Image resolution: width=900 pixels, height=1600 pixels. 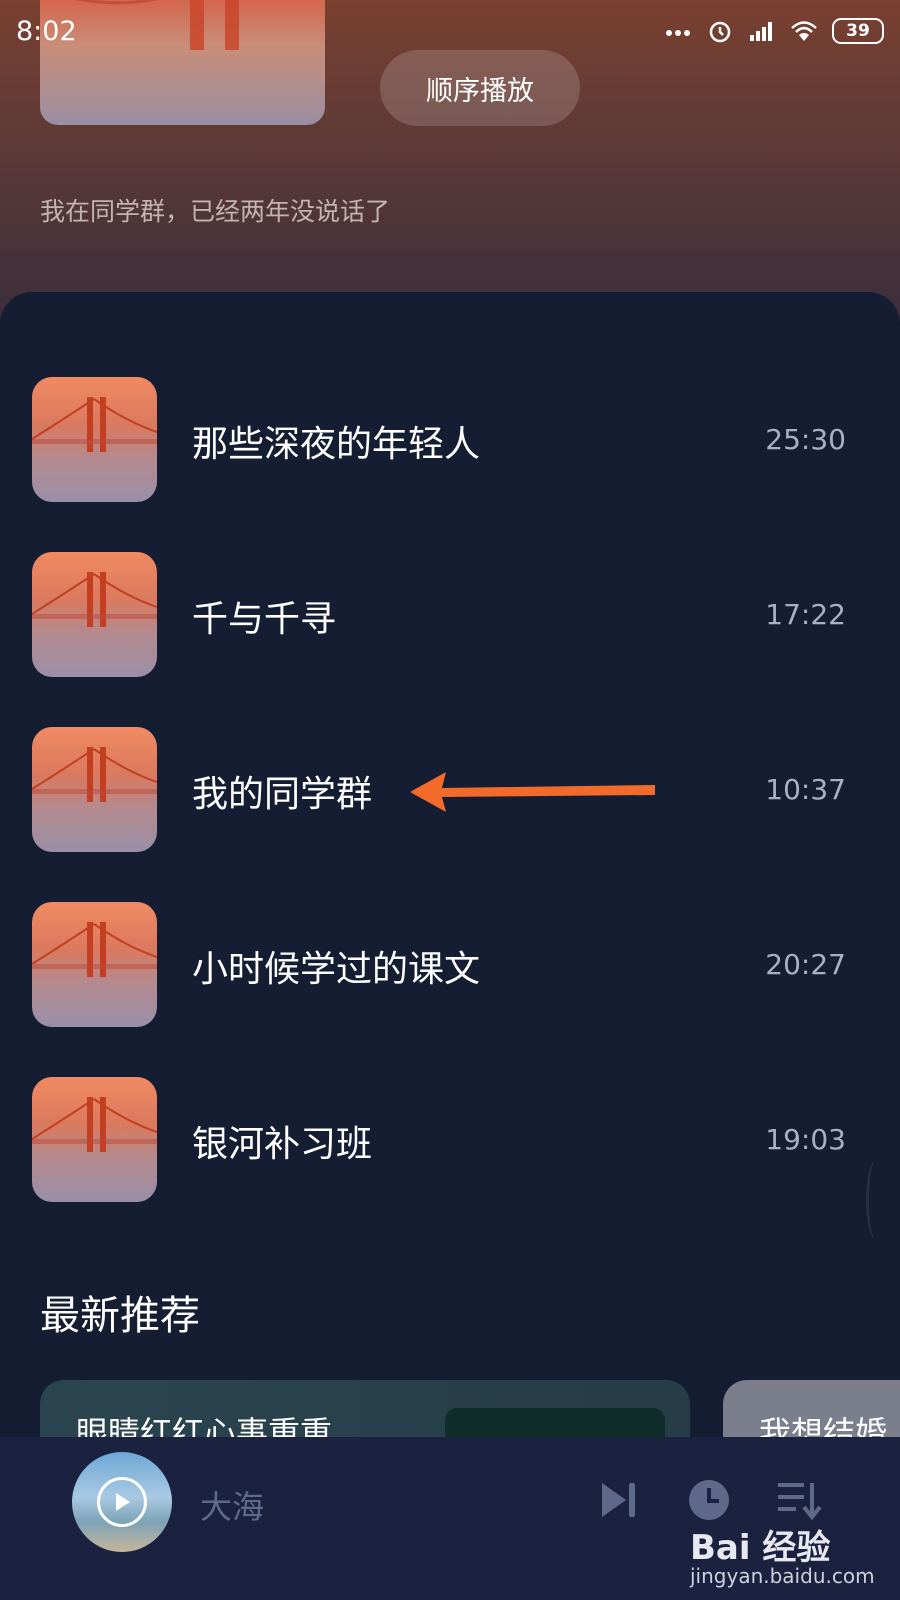 I want to click on episode-item: 那些深夜的年轻人 25:30, so click(x=450, y=439).